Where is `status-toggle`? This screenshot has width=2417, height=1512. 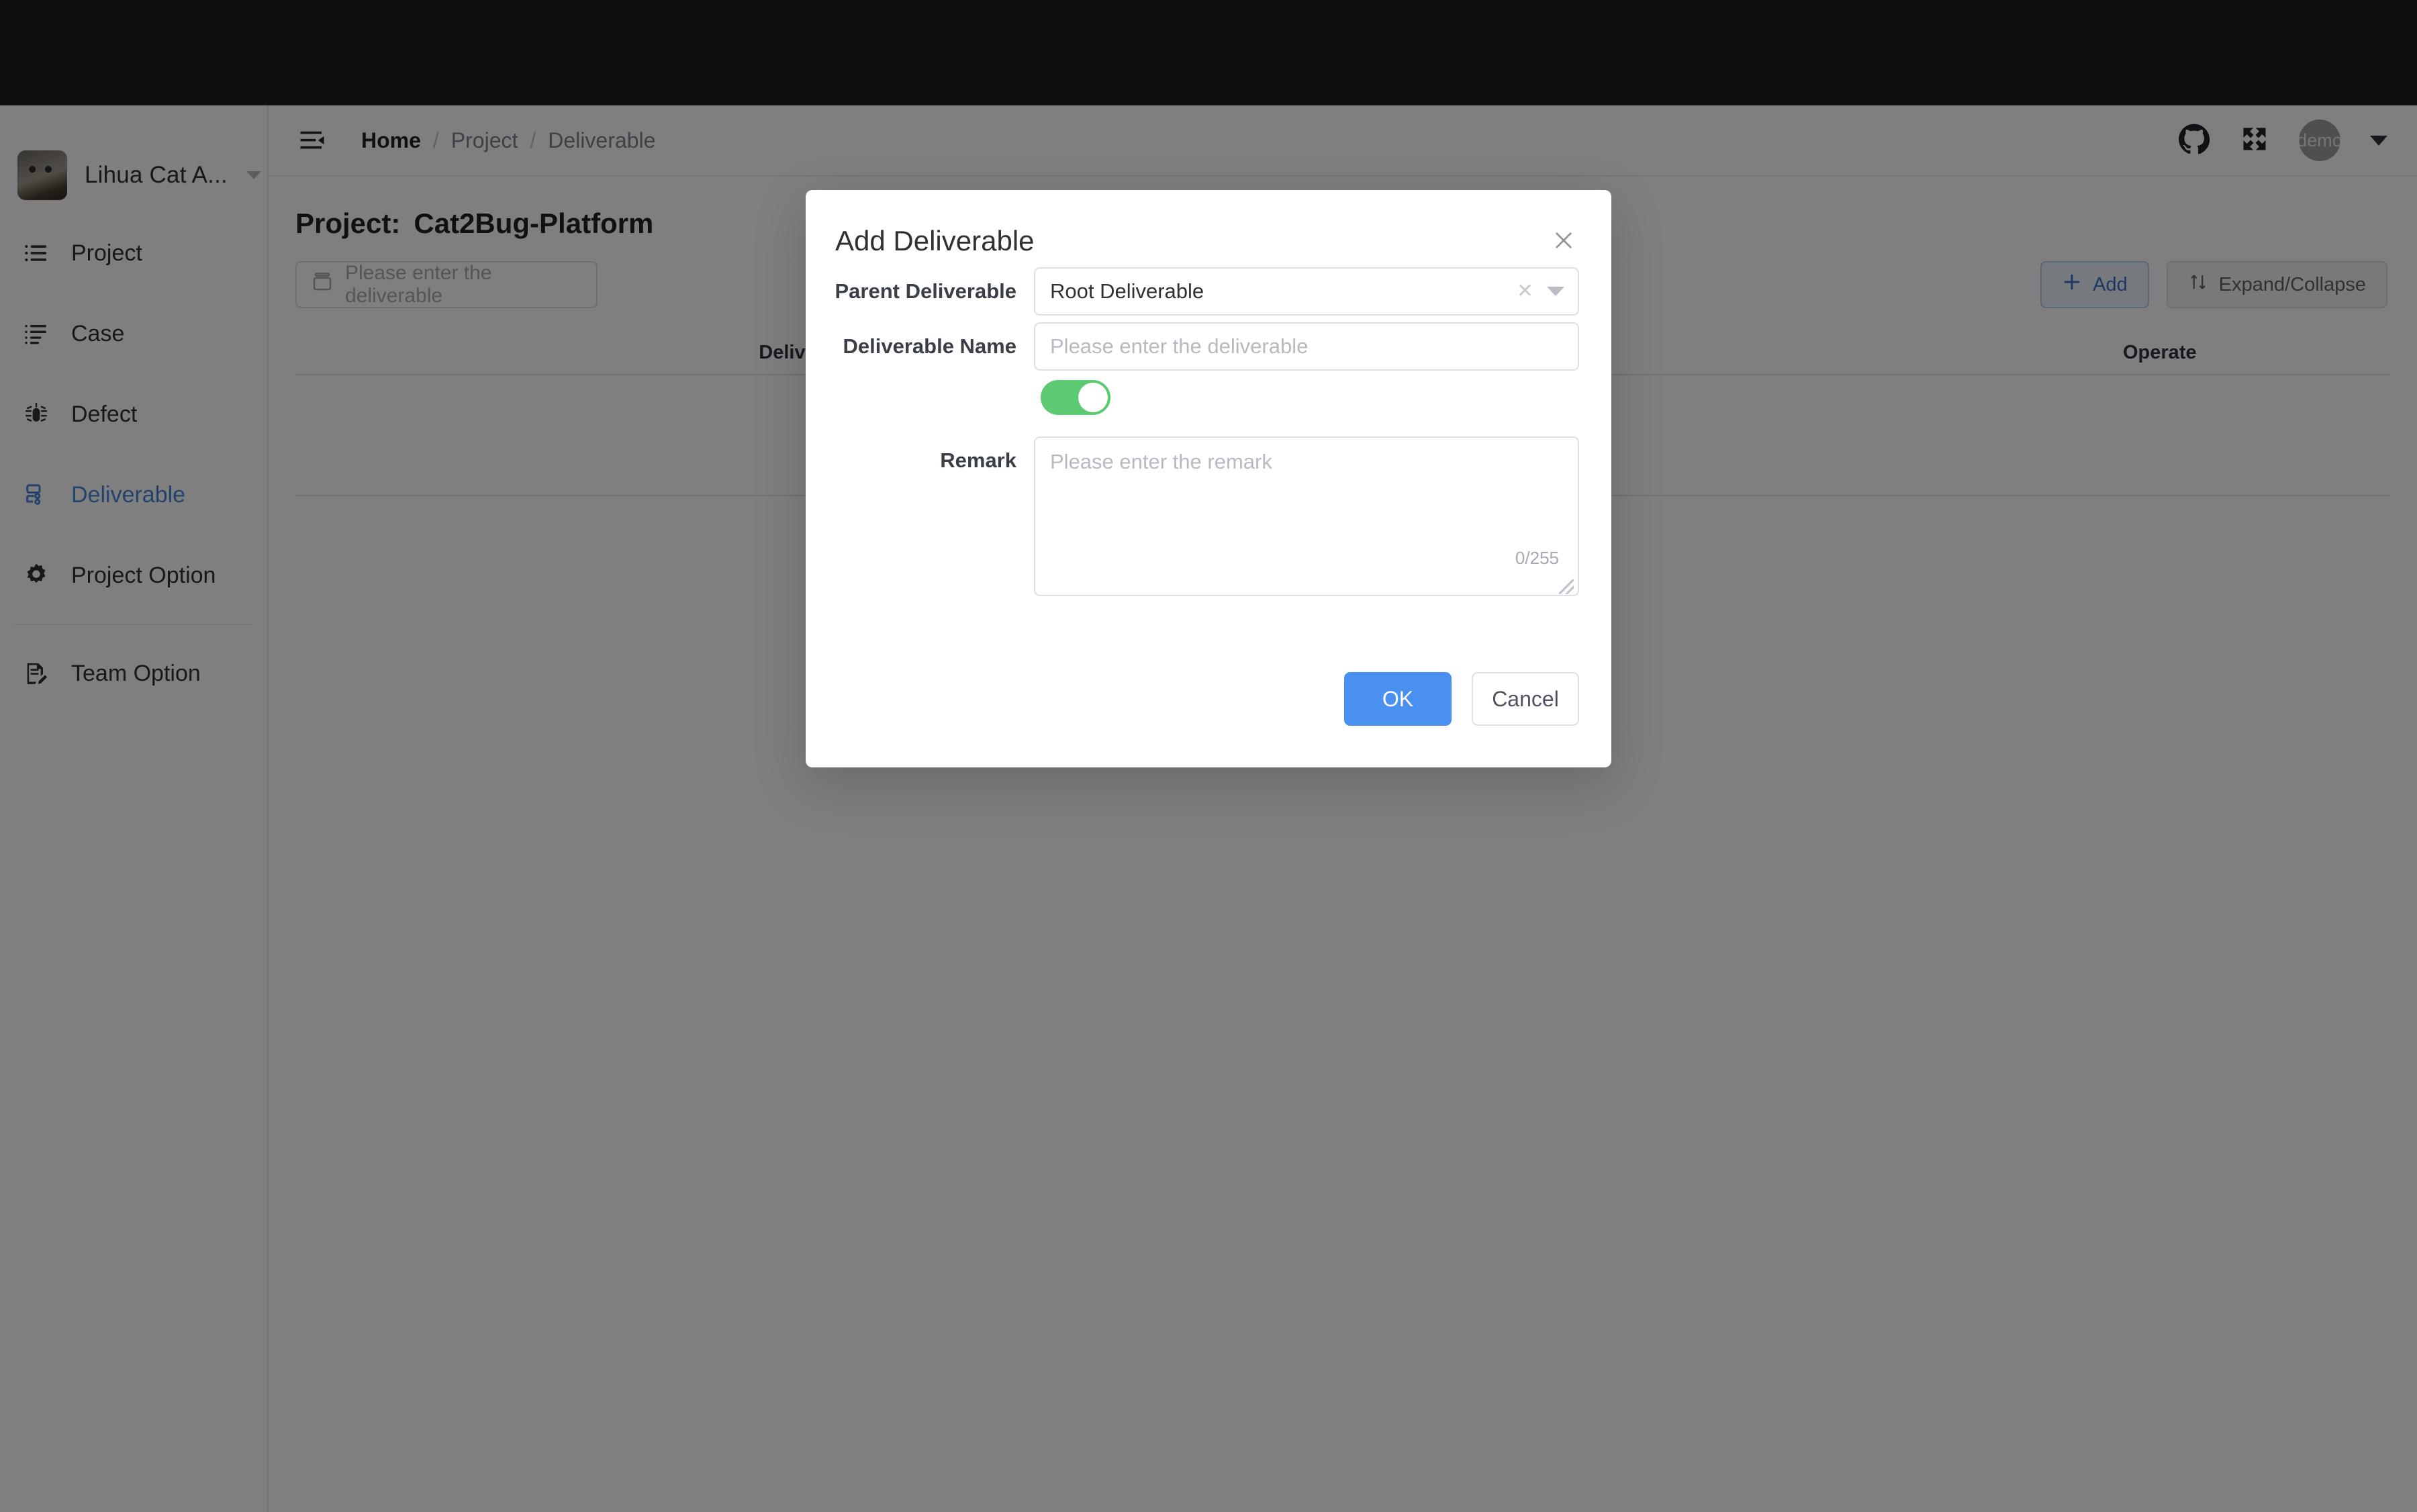
status-toggle is located at coordinates (1075, 397).